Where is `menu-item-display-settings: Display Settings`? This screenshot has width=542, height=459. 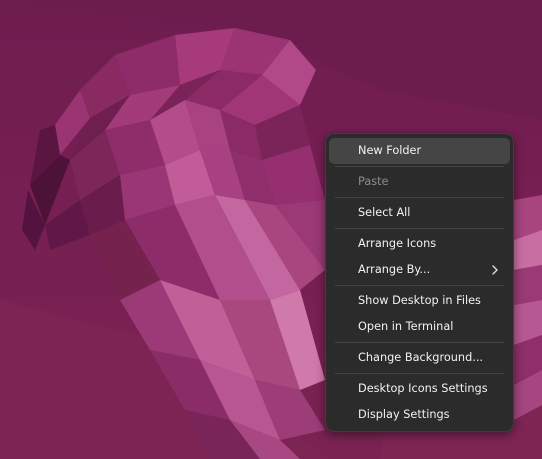
menu-item-display-settings: Display Settings is located at coordinates (419, 415).